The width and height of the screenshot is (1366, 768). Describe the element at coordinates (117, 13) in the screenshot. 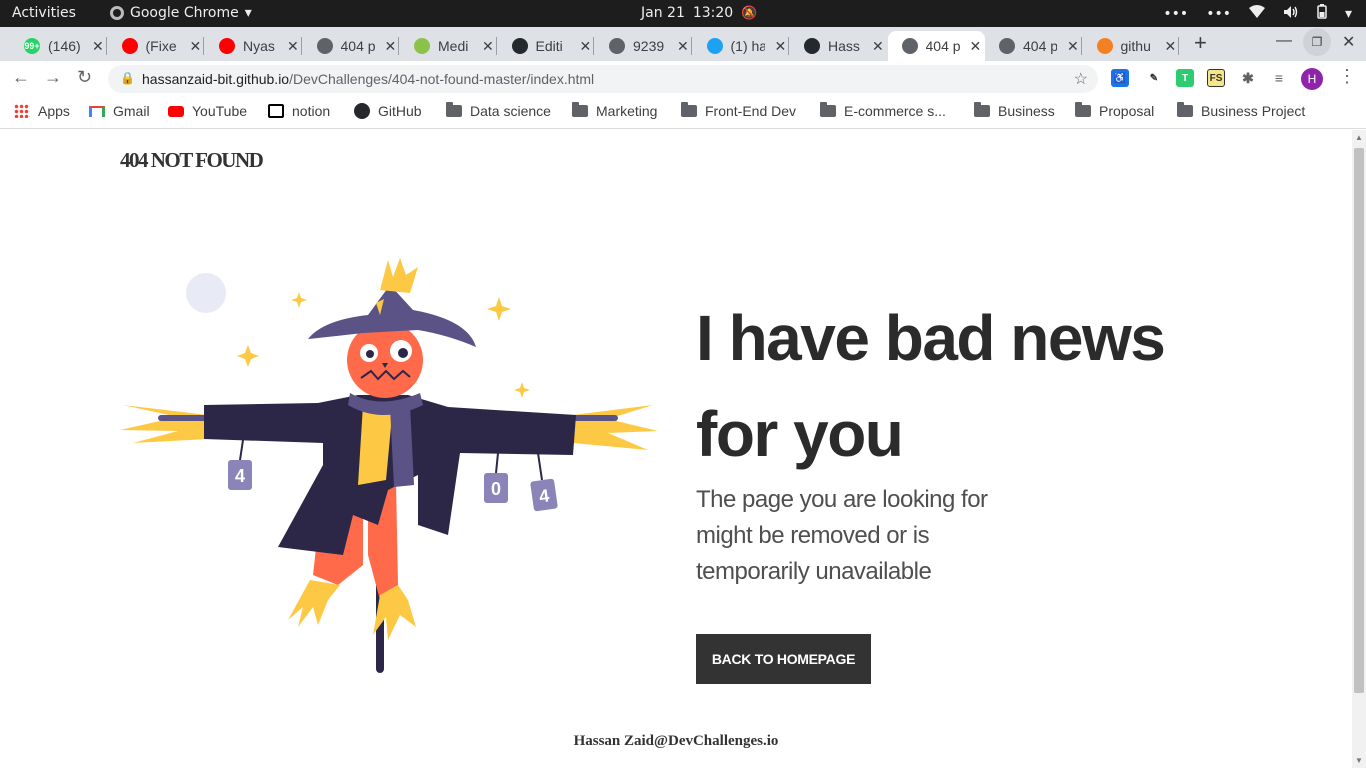

I see `chrome-icon` at that location.